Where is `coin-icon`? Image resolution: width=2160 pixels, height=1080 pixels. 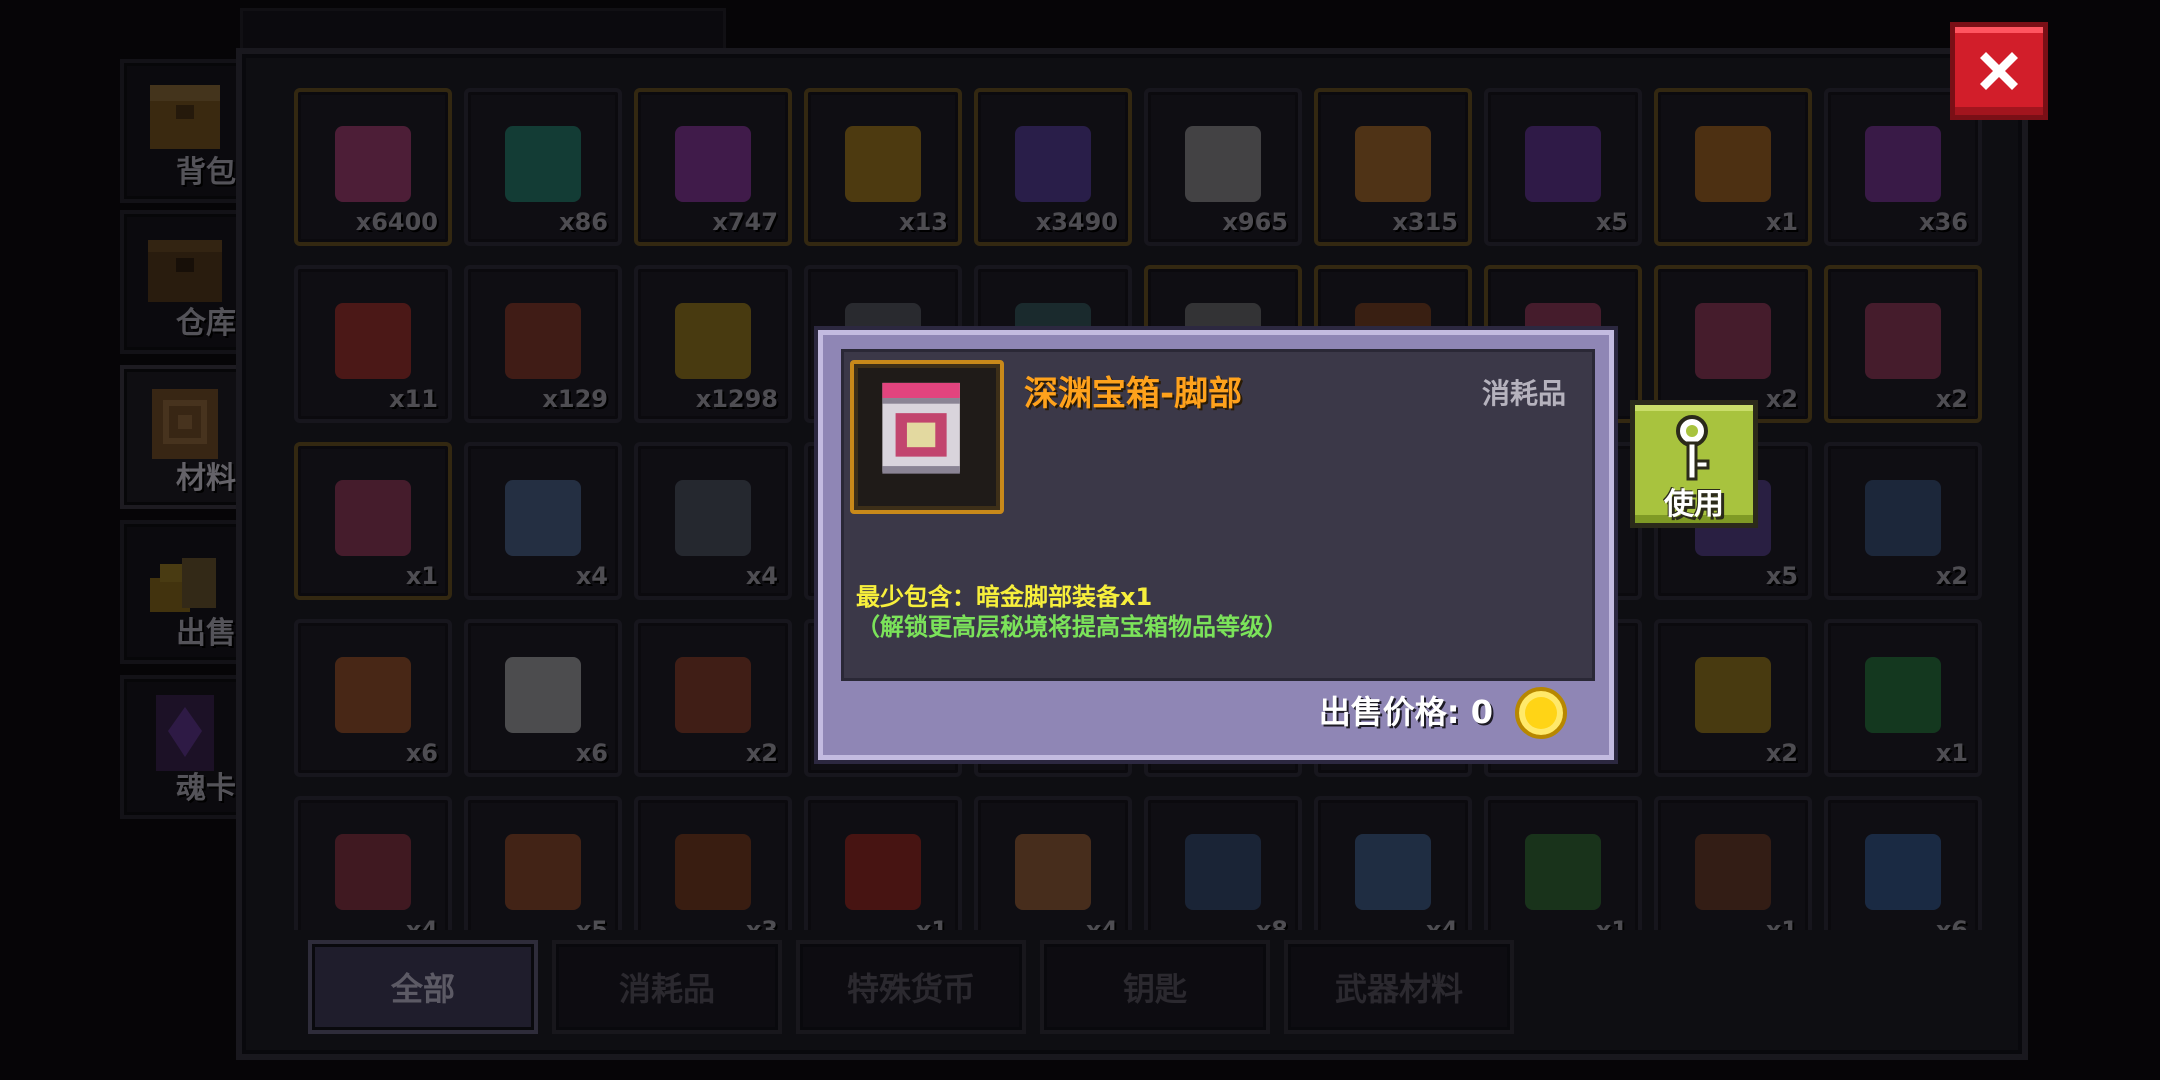 coin-icon is located at coordinates (1541, 713).